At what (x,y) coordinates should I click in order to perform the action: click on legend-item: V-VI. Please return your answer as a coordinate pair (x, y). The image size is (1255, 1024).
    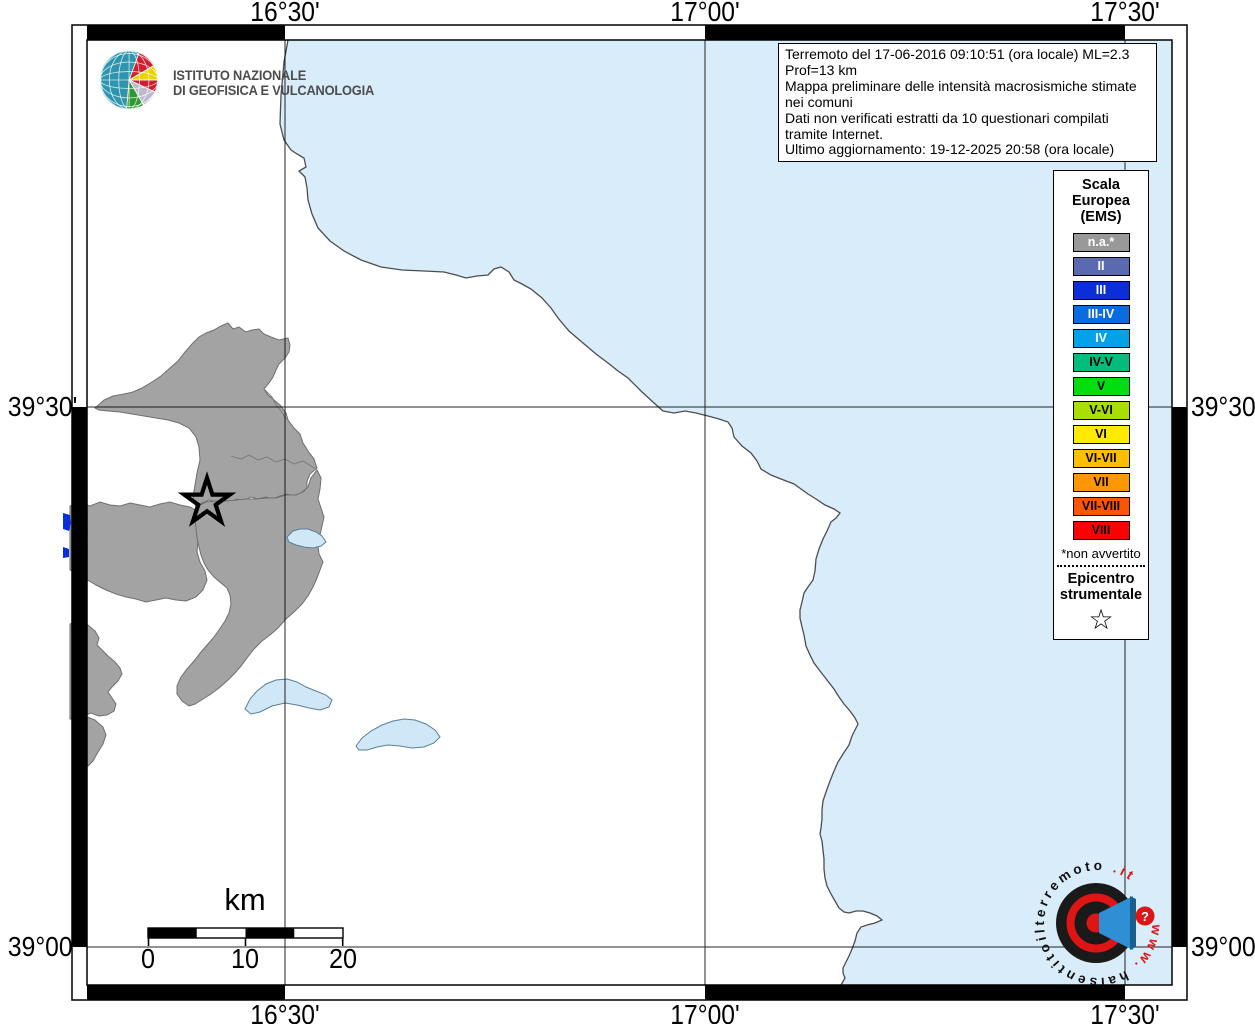
    Looking at the image, I should click on (1101, 410).